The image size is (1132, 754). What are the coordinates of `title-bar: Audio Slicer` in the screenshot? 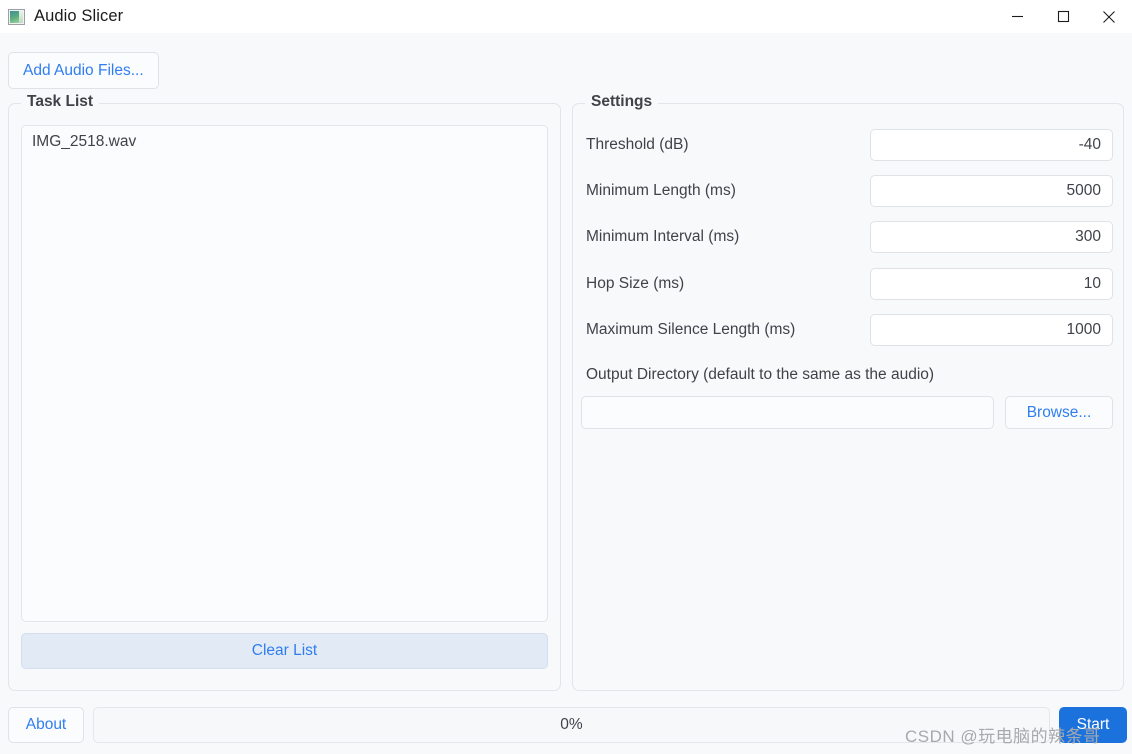 It's located at (566, 16).